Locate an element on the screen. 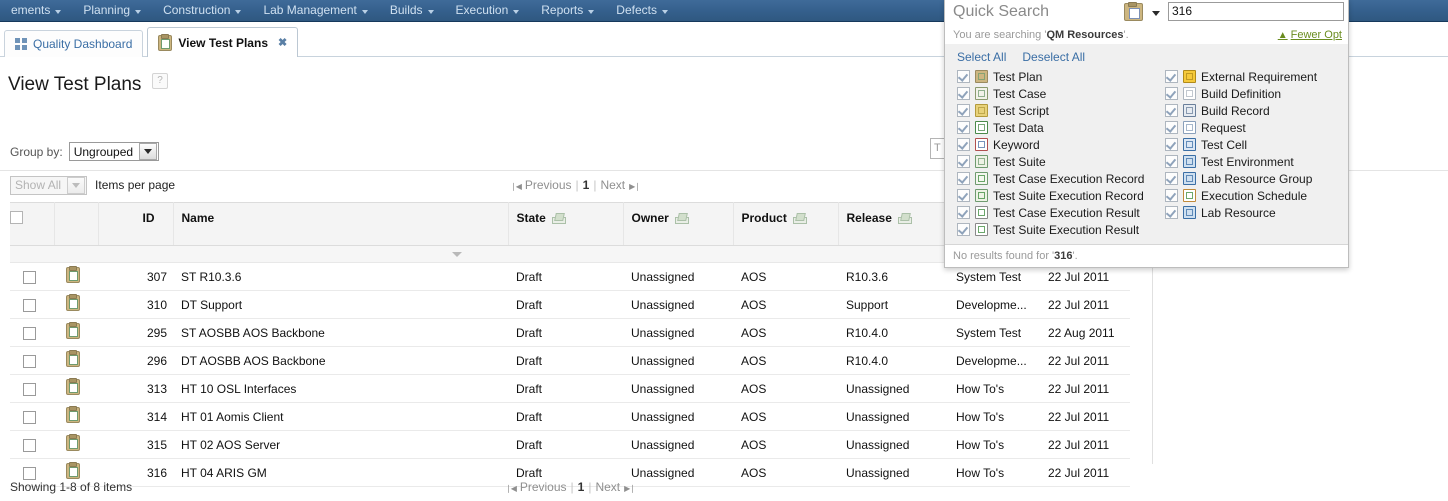  resource-type-option-external-requirement: External Requirement is located at coordinates (1241, 76).